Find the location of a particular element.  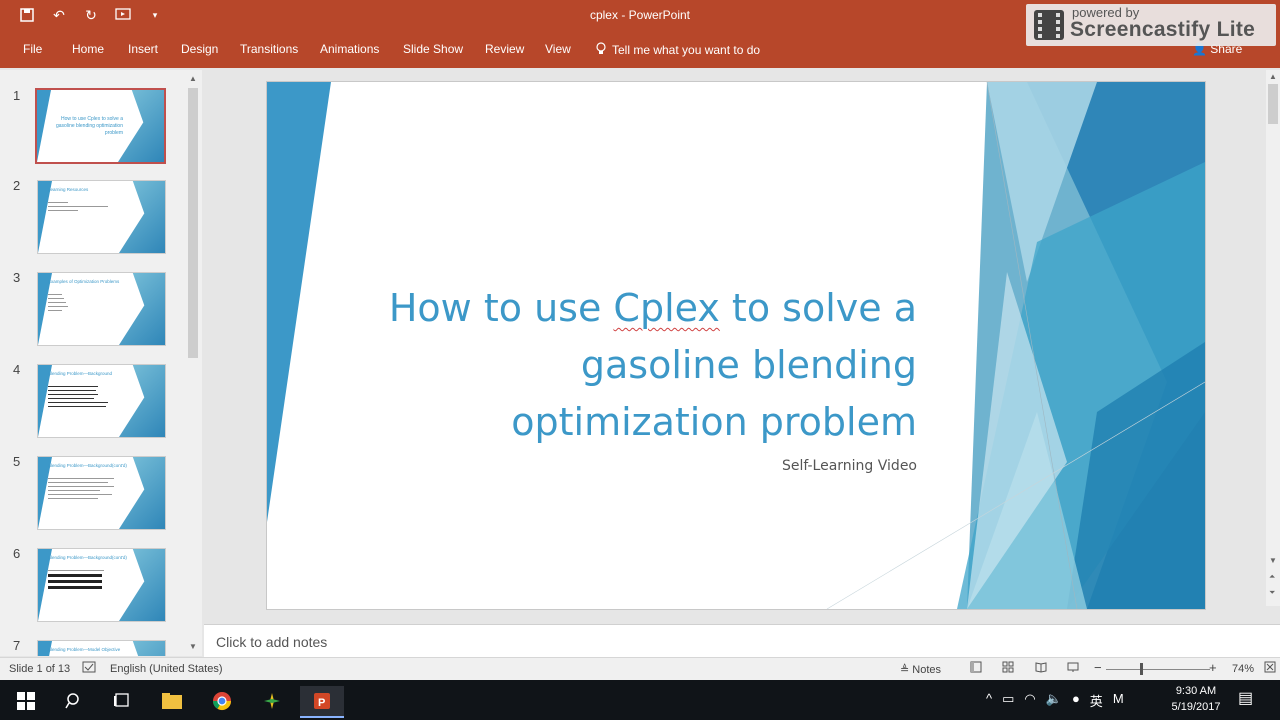

app-icon is located at coordinates (272, 701).